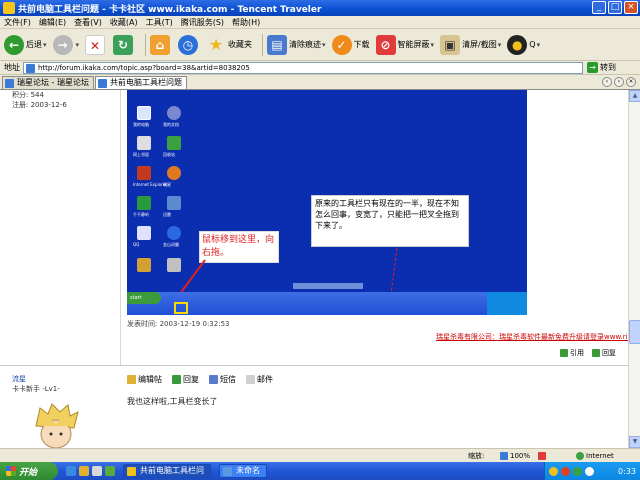 This screenshot has width=640, height=480. What do you see at coordinates (228, 379) in the screenshot?
I see `message-label: 短信` at bounding box center [228, 379].